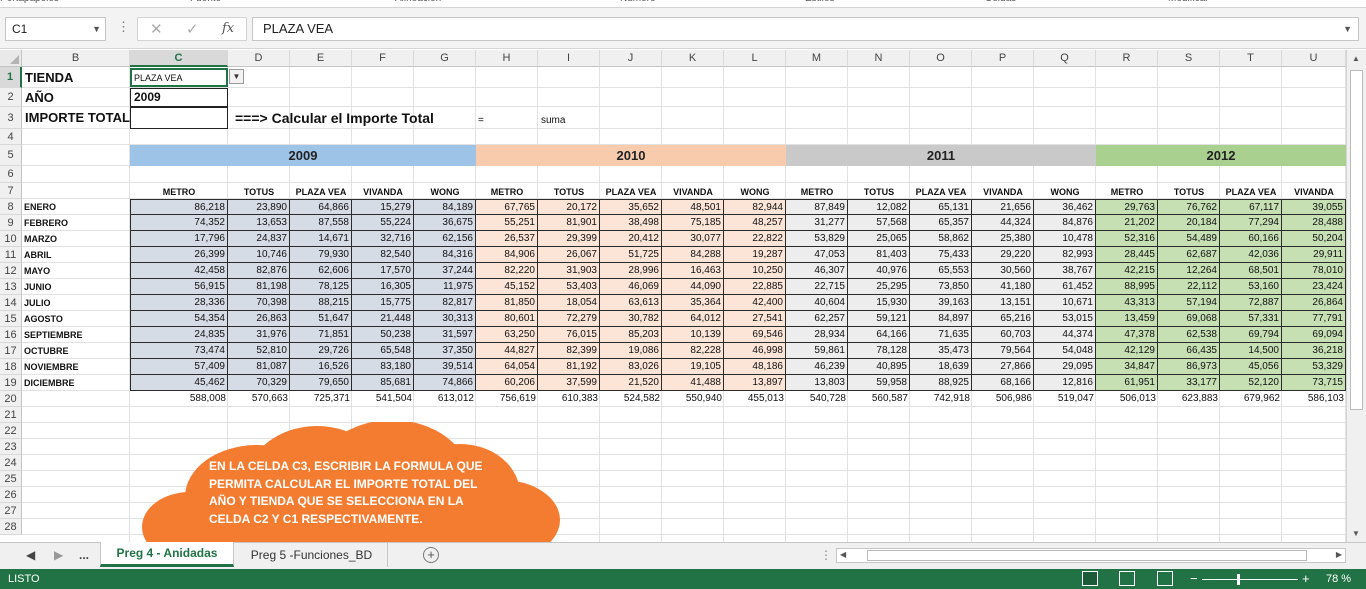 The height and width of the screenshot is (589, 1366). I want to click on data-cell: 16,526, so click(321, 367).